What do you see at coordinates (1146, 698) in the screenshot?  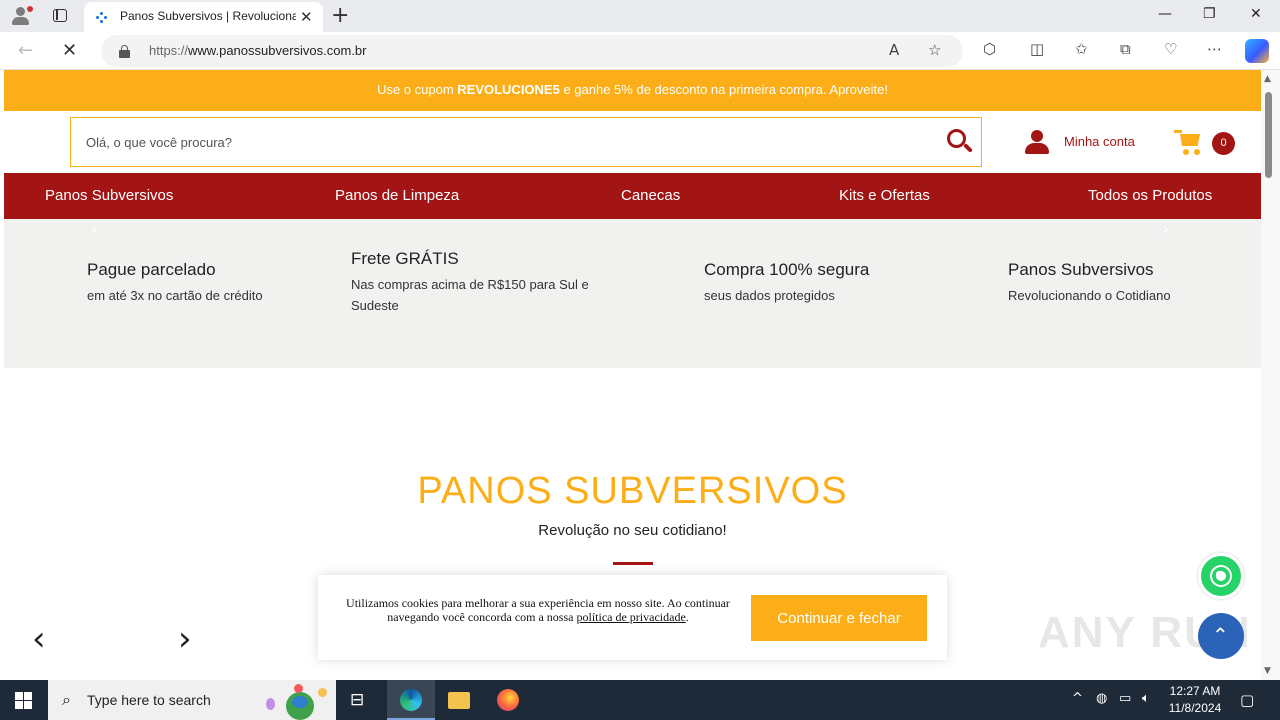 I see `volume-icon: 🔈︎` at bounding box center [1146, 698].